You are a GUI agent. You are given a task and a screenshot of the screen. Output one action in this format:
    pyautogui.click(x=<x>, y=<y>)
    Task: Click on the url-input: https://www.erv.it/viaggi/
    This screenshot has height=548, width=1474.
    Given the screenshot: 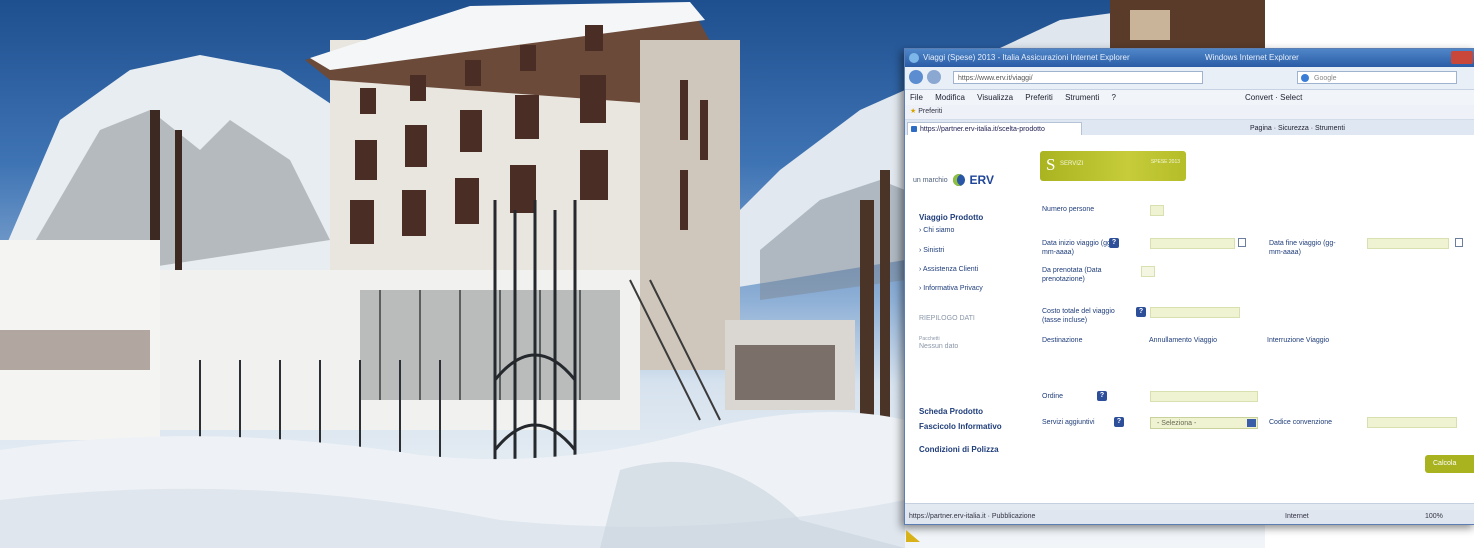 What is the action you would take?
    pyautogui.click(x=1078, y=77)
    